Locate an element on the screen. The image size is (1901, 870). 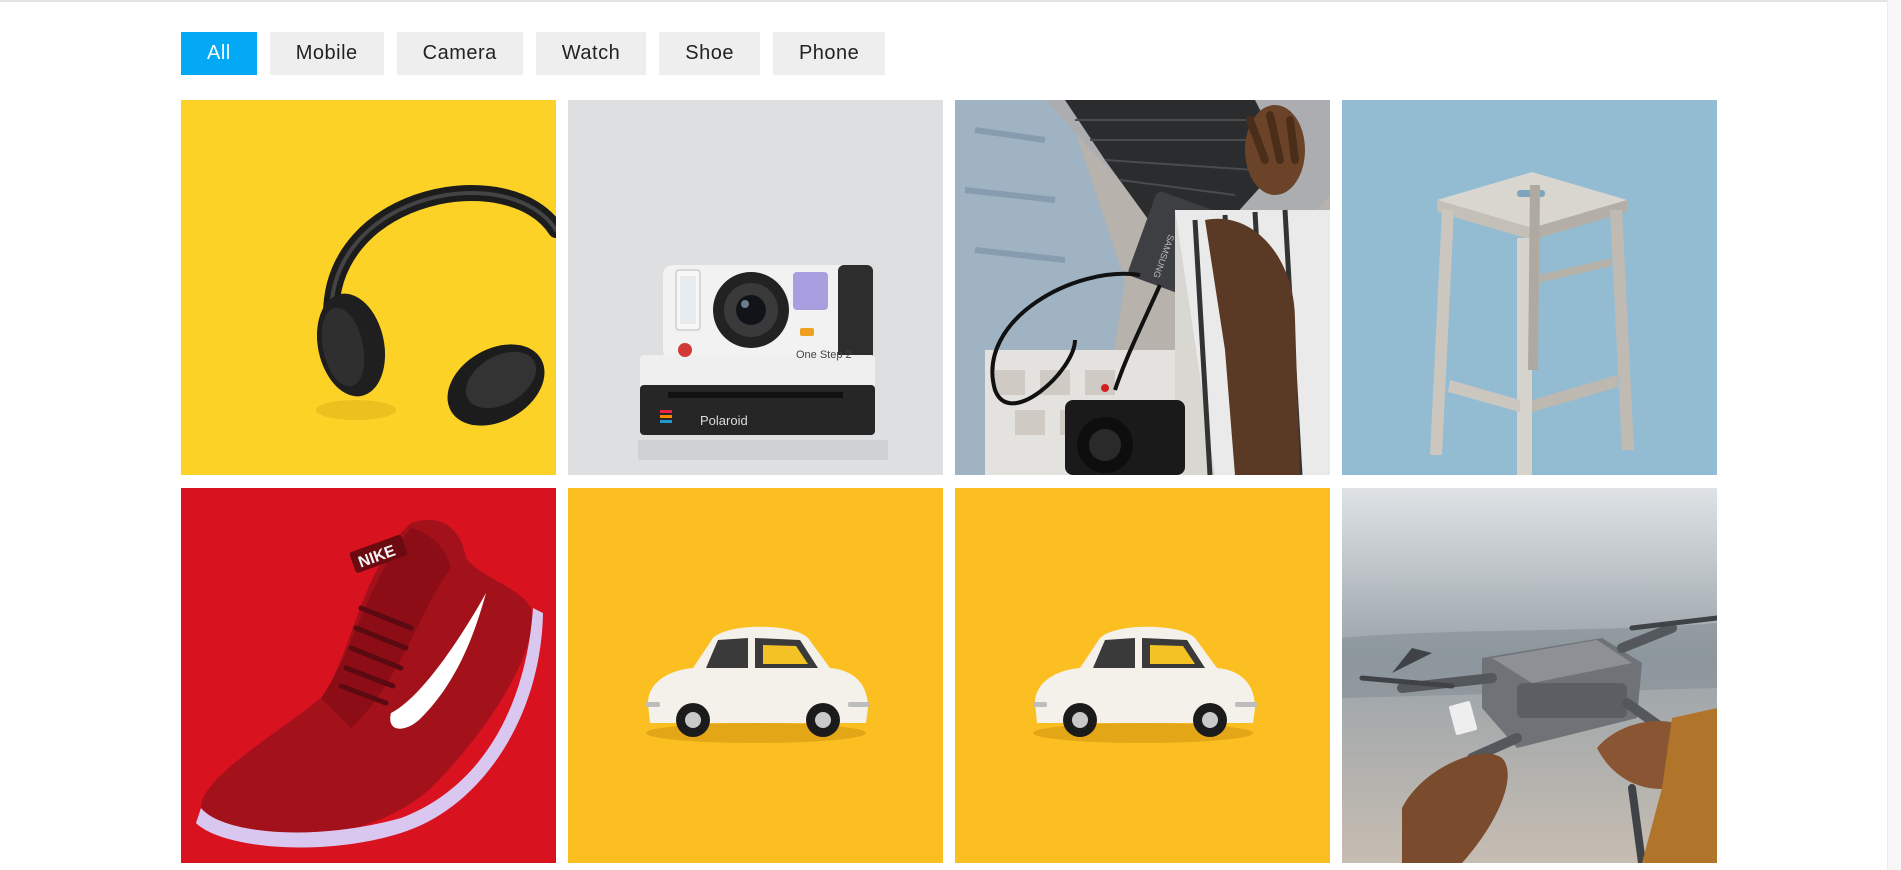
gallery-item-drone is located at coordinates (1529, 675).